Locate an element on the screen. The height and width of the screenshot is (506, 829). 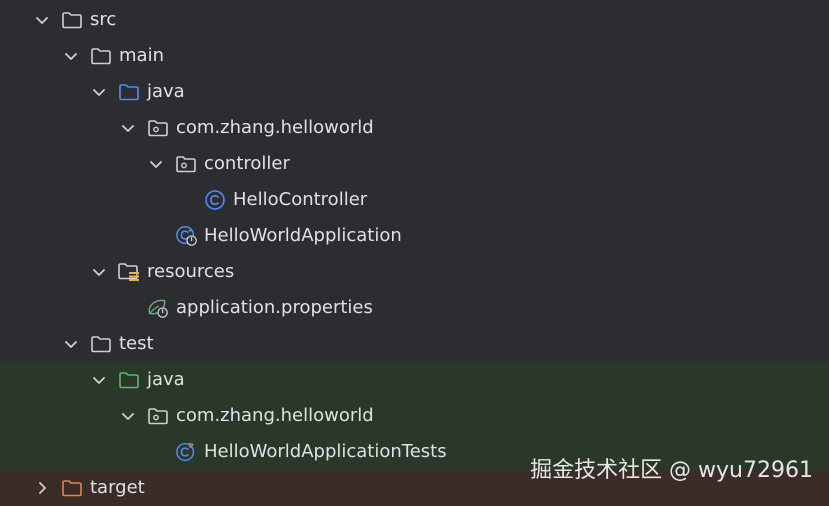
tree-node-label: application.properties is located at coordinates (274, 307).